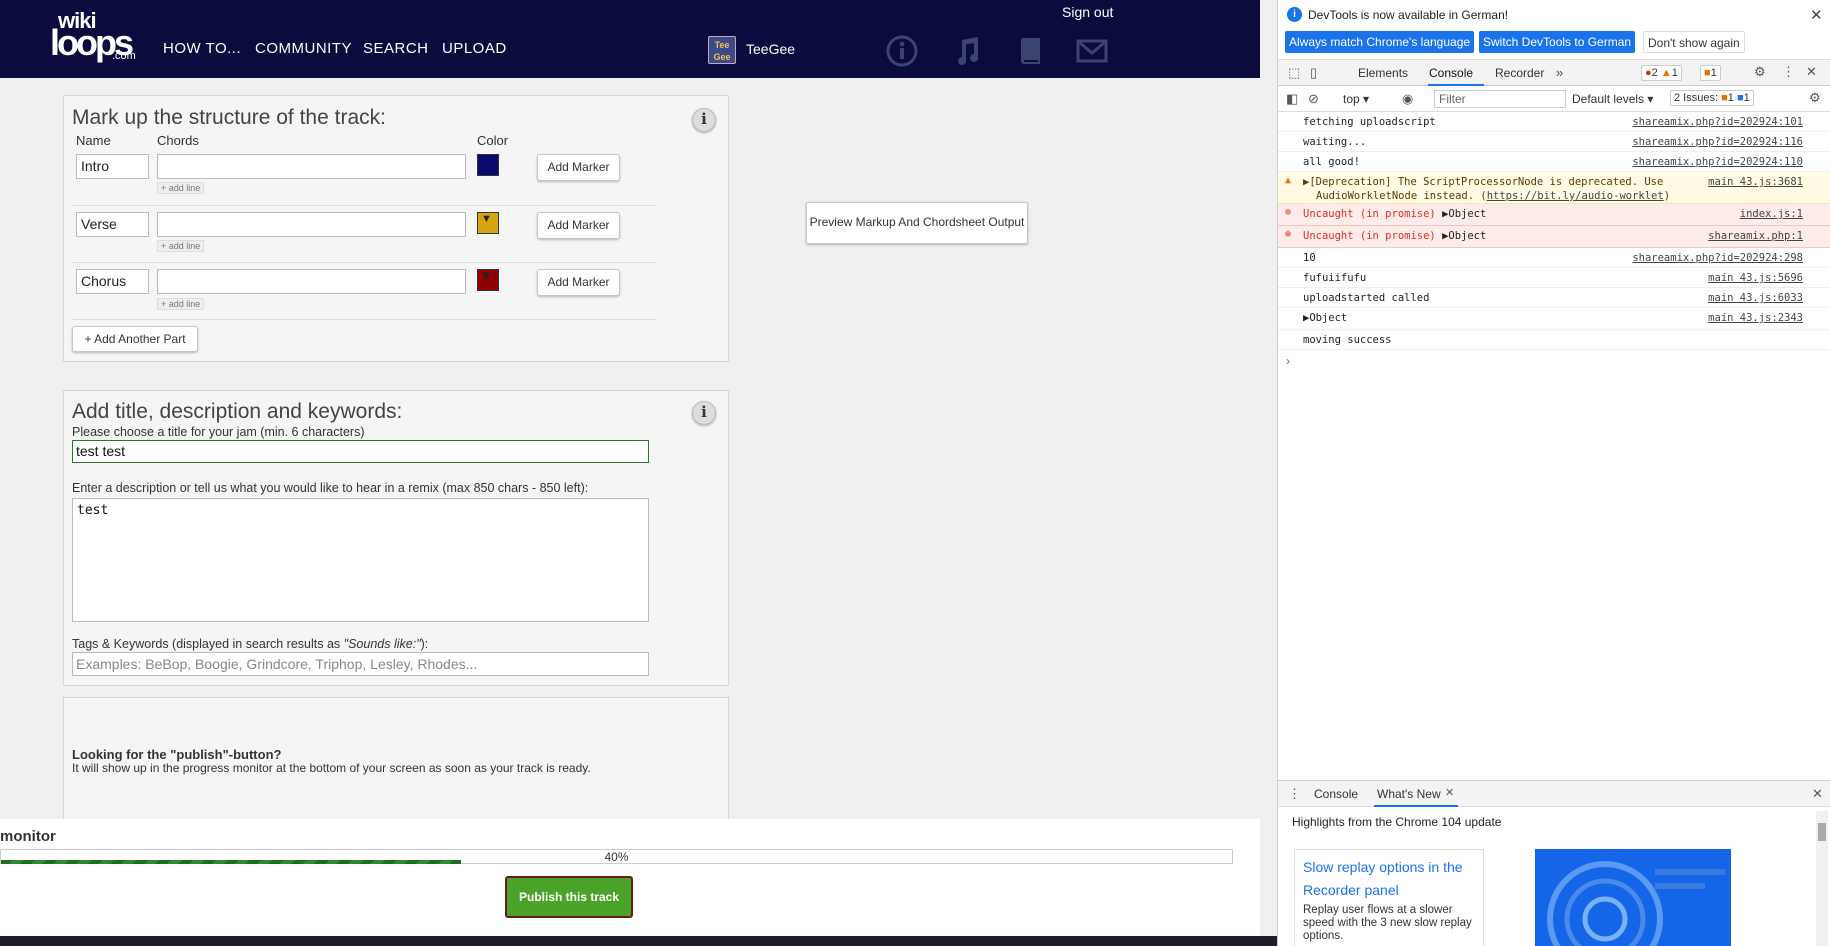 This screenshot has width=1830, height=946. I want to click on source-link: shareamix.php?id=202924:116, so click(1717, 142).